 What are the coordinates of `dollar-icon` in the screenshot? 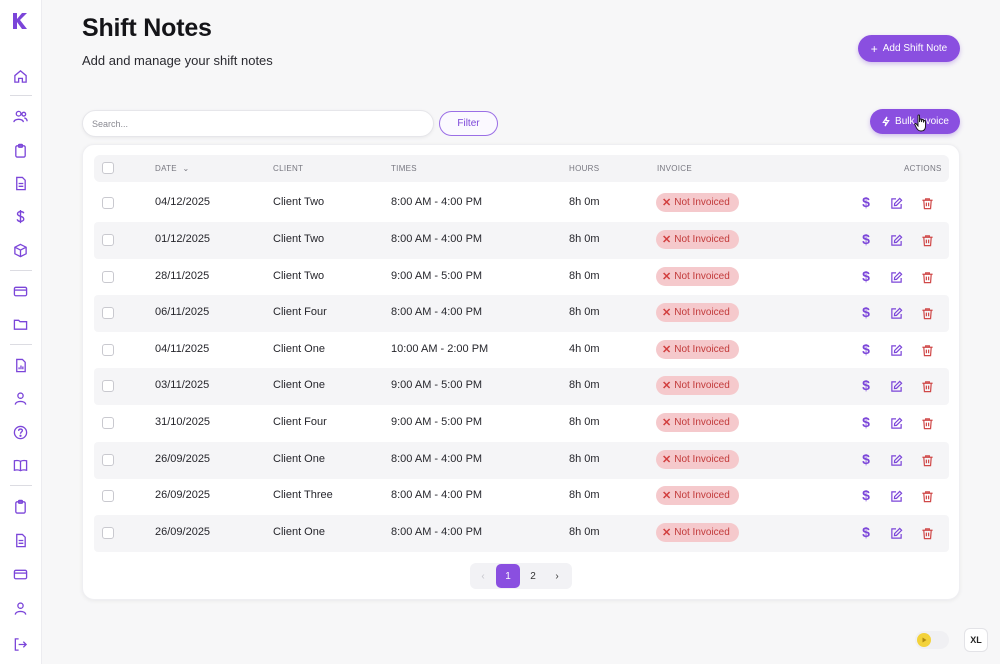 It's located at (20, 216).